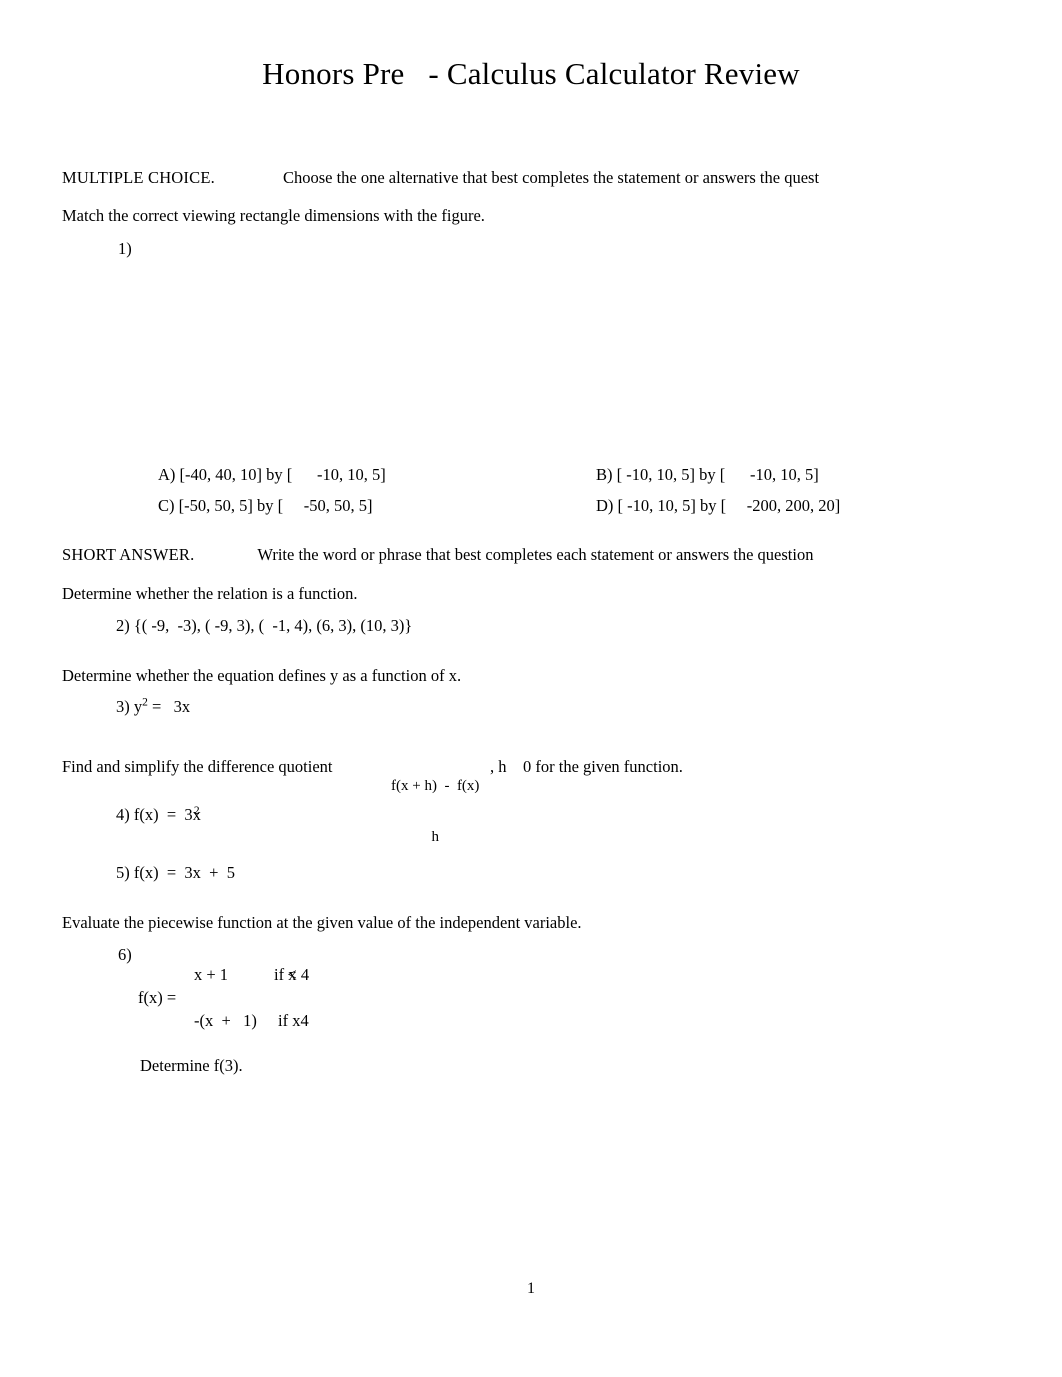 This screenshot has height=1377, width=1062. What do you see at coordinates (604, 474) in the screenshot?
I see `choice-b-letter: B)` at bounding box center [604, 474].